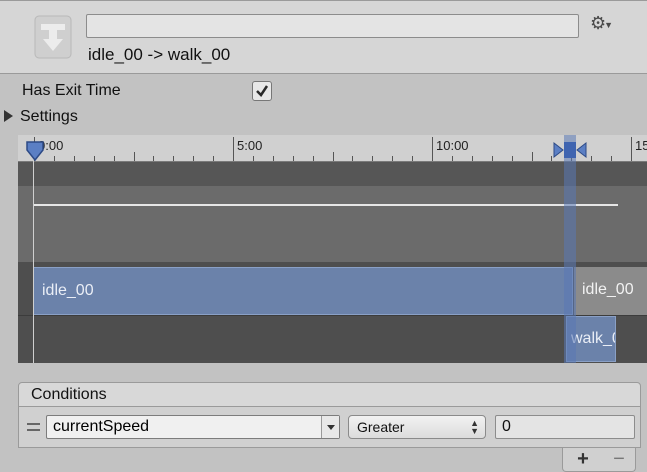  Describe the element at coordinates (506, 426) in the screenshot. I see `condition-value: 0` at that location.